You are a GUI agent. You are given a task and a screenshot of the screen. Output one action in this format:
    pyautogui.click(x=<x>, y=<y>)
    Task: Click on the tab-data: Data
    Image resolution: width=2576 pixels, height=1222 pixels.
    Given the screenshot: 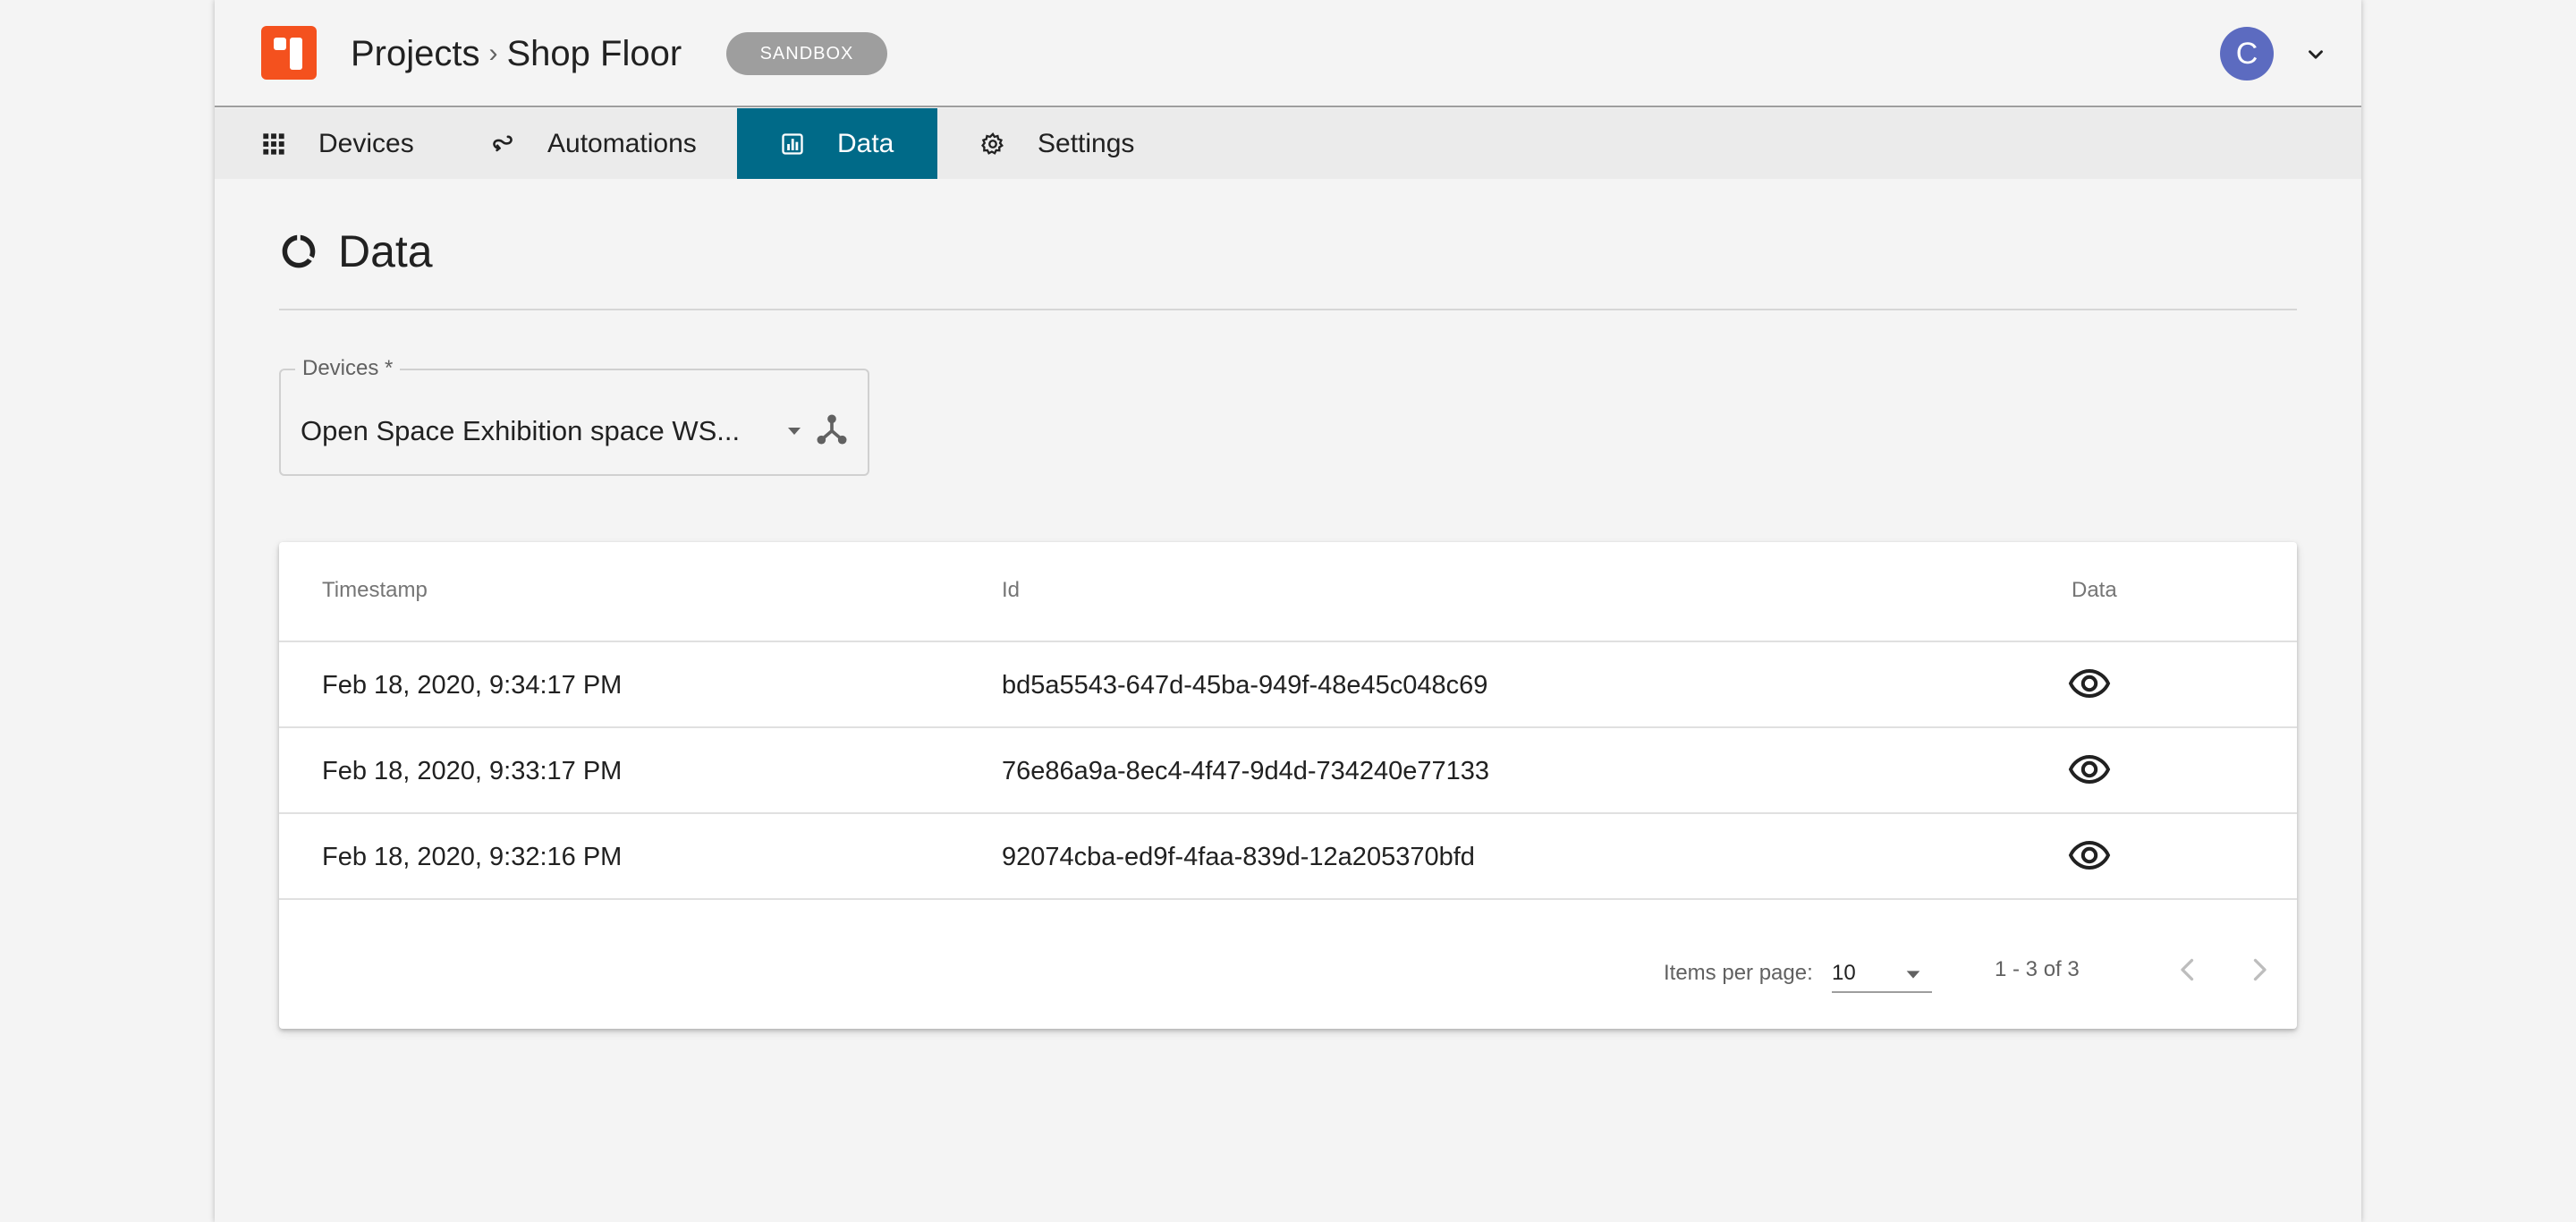 What is the action you would take?
    pyautogui.click(x=837, y=143)
    